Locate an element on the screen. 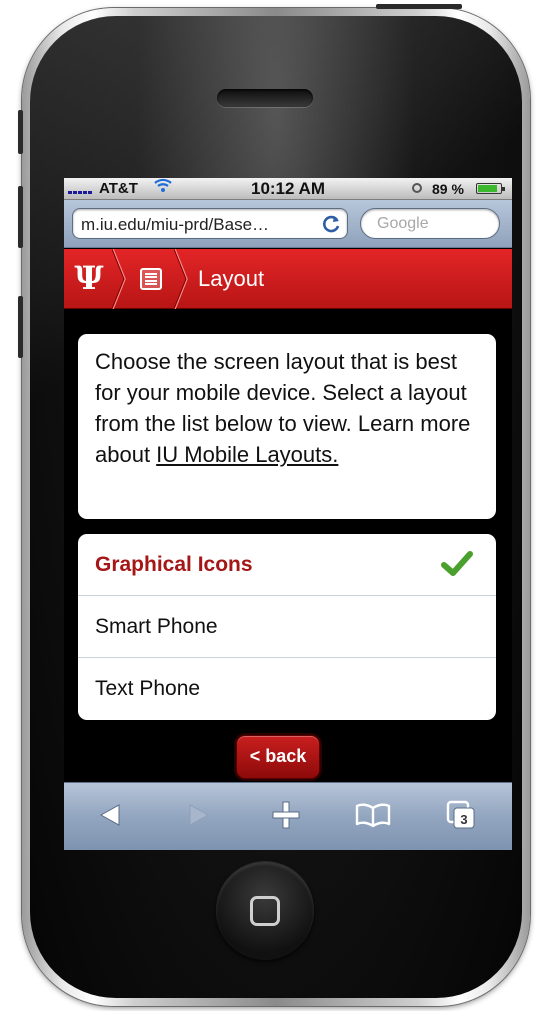 This screenshot has height=1011, width=550. battery-icon is located at coordinates (490, 188).